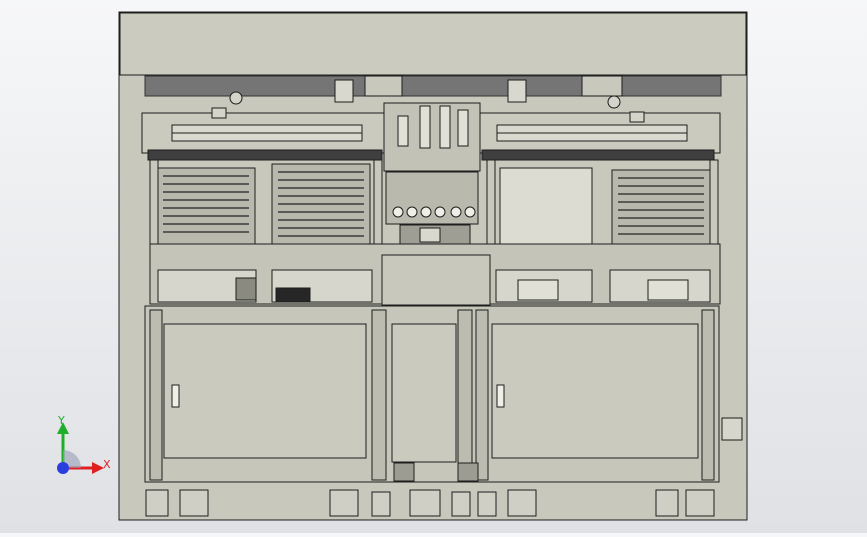 The image size is (867, 537). What do you see at coordinates (61, 420) in the screenshot?
I see `triad-y-label: Y` at bounding box center [61, 420].